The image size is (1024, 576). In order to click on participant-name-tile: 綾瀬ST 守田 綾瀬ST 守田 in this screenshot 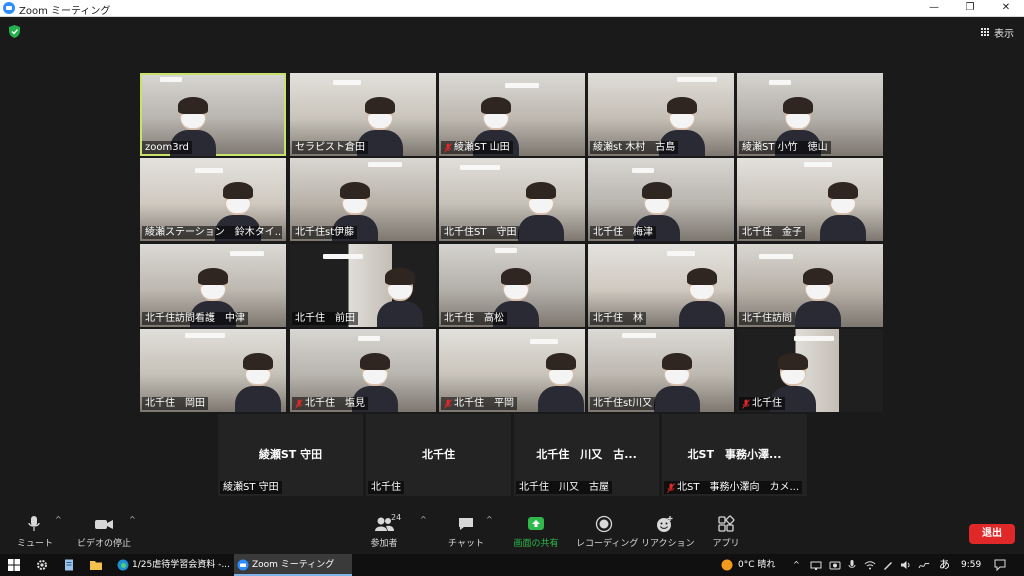, I will do `click(290, 455)`.